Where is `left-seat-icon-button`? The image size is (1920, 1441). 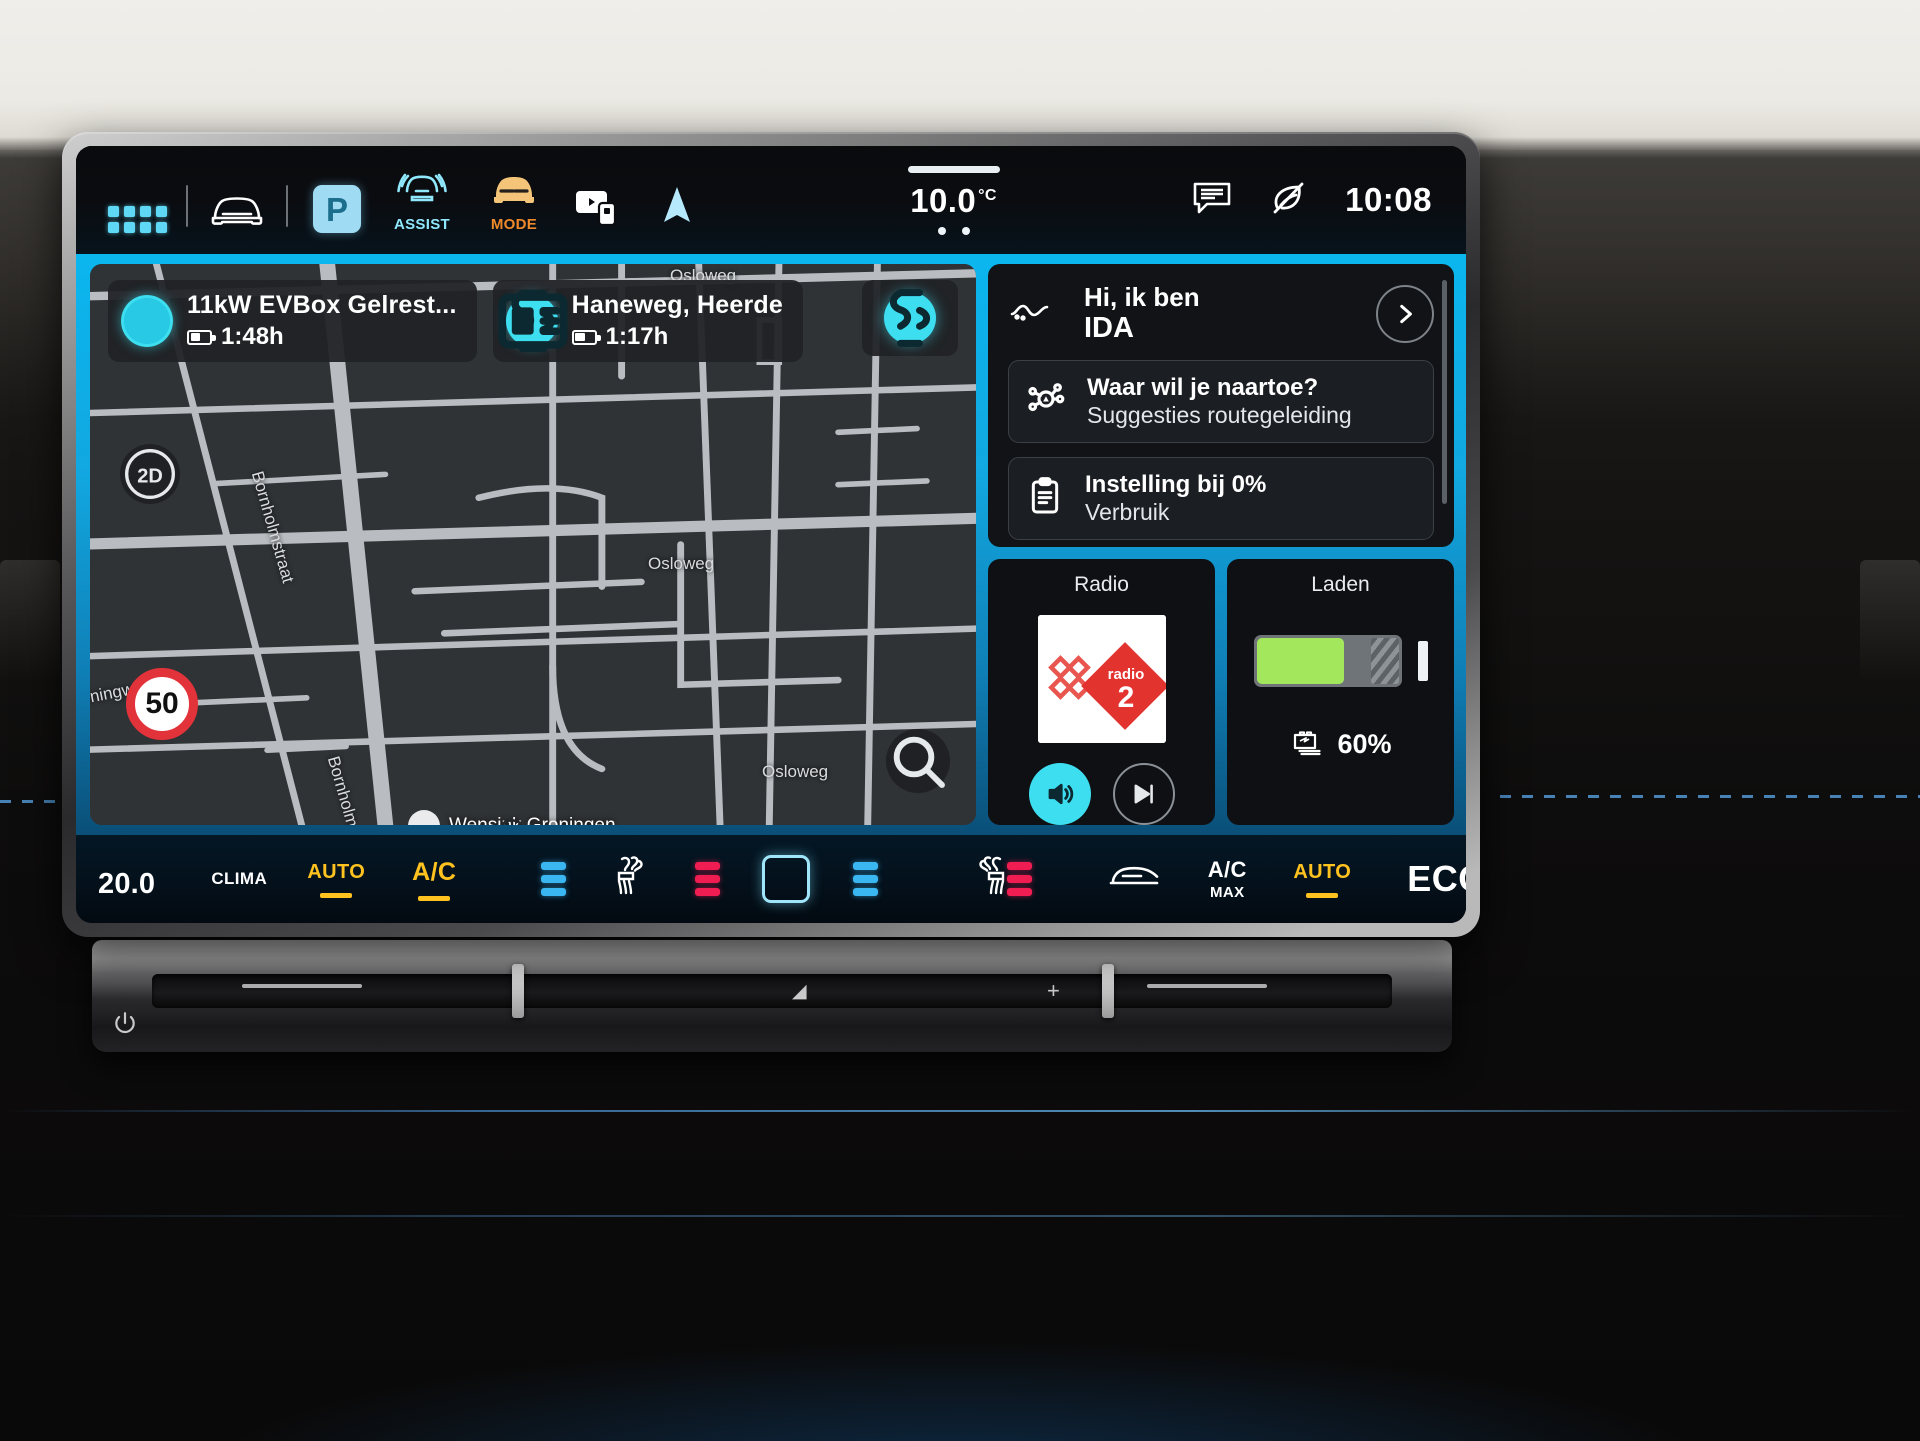
left-seat-icon-button is located at coordinates (630, 879).